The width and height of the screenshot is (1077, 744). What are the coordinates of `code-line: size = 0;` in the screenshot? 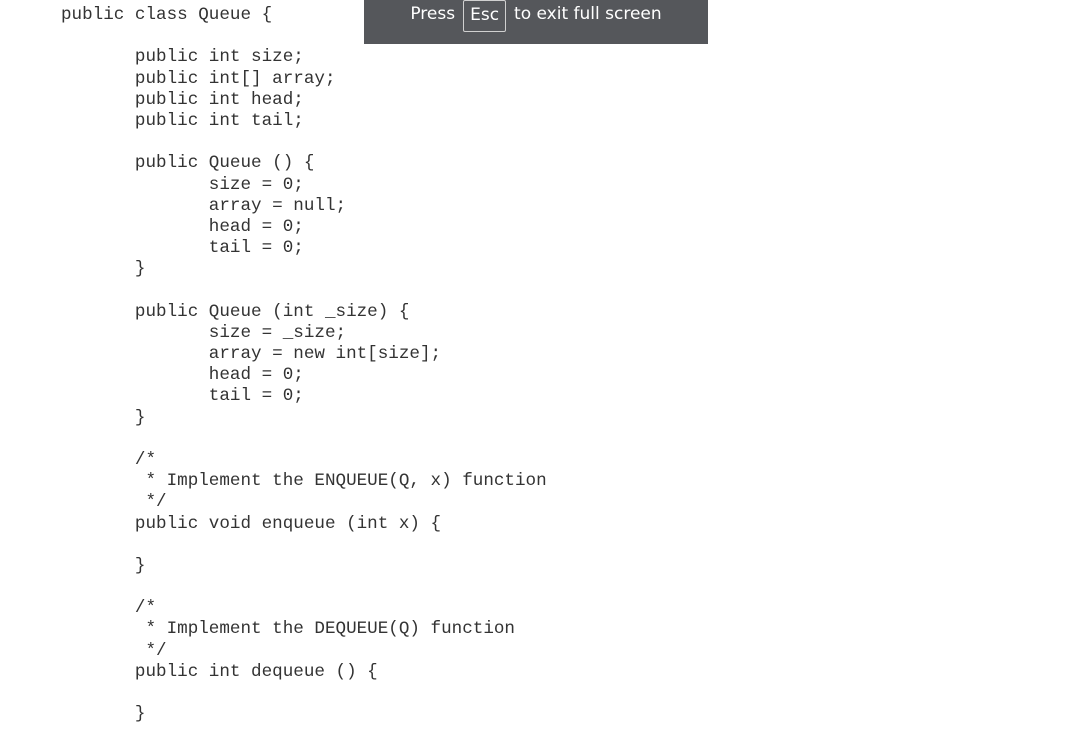 It's located at (182, 184).